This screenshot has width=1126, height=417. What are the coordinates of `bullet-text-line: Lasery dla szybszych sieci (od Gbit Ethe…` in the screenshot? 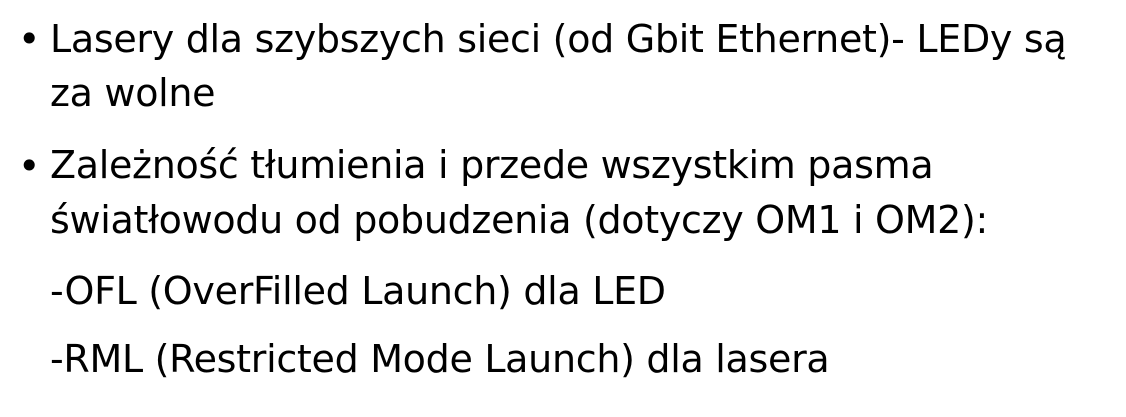 It's located at (558, 39).